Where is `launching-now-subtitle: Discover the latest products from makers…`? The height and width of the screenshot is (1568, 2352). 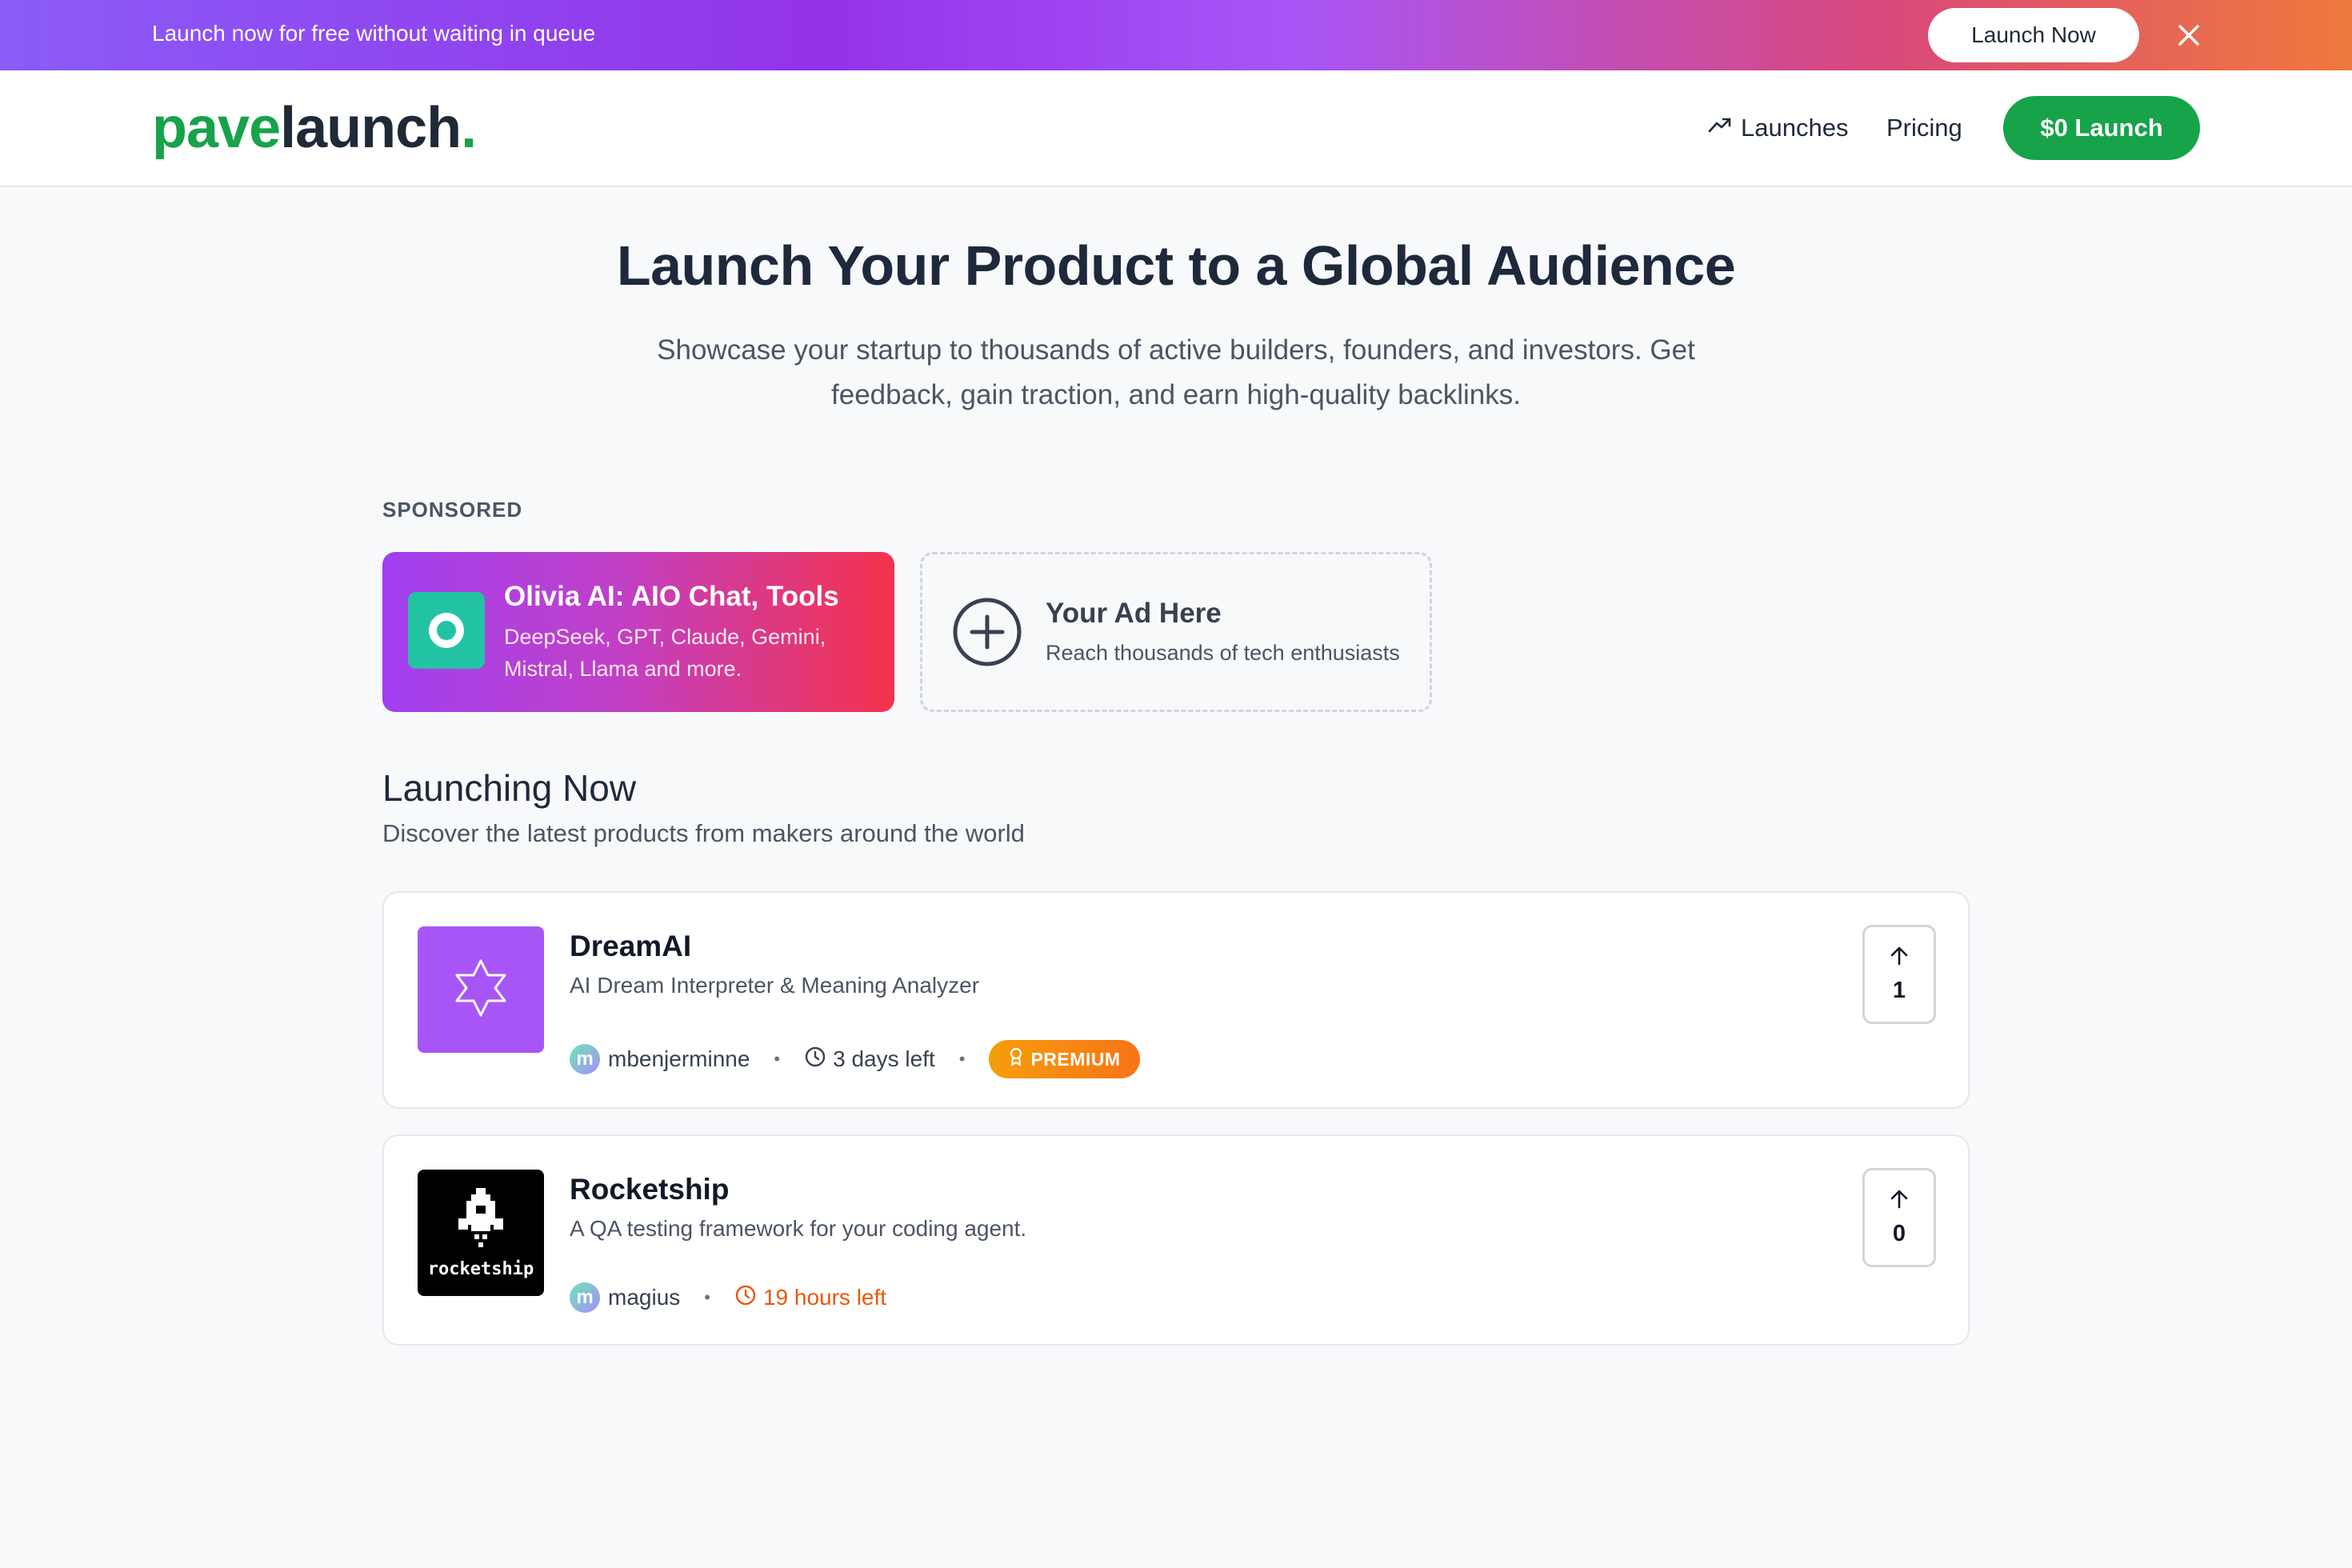
launching-now-subtitle: Discover the latest products from makers… is located at coordinates (703, 833).